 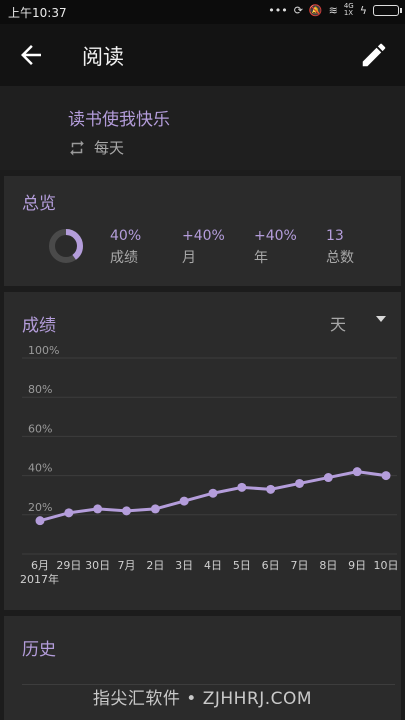 I want to click on x-tick-label: 4日, so click(x=213, y=565).